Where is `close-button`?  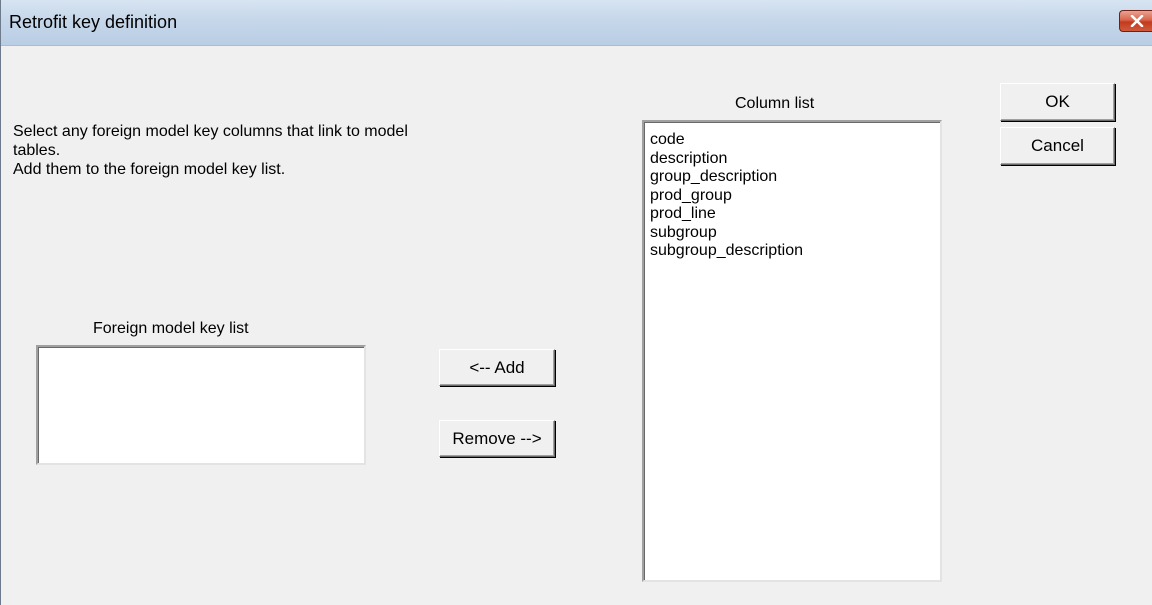 close-button is located at coordinates (1135, 21).